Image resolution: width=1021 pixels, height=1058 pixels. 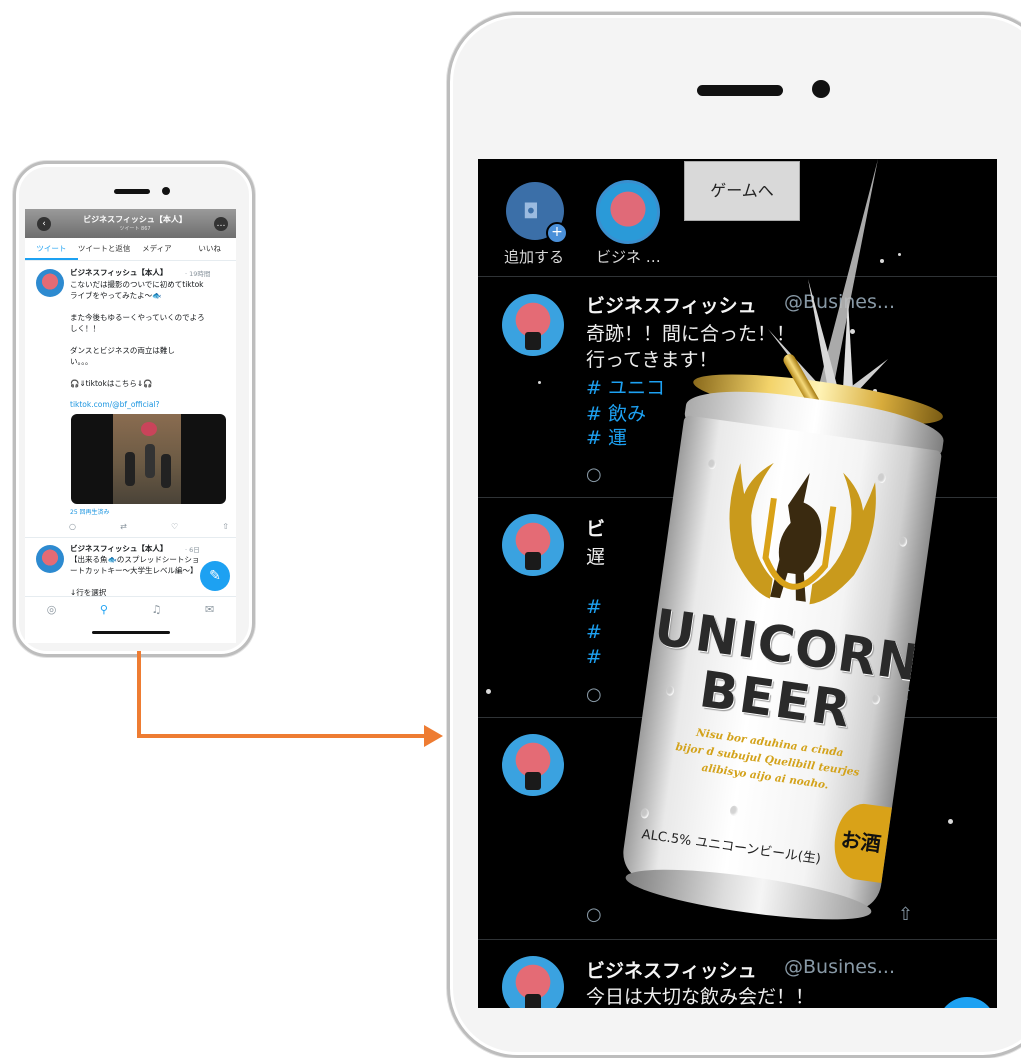 What do you see at coordinates (616, 412) in the screenshot?
I see `hashtag: # 飲み` at bounding box center [616, 412].